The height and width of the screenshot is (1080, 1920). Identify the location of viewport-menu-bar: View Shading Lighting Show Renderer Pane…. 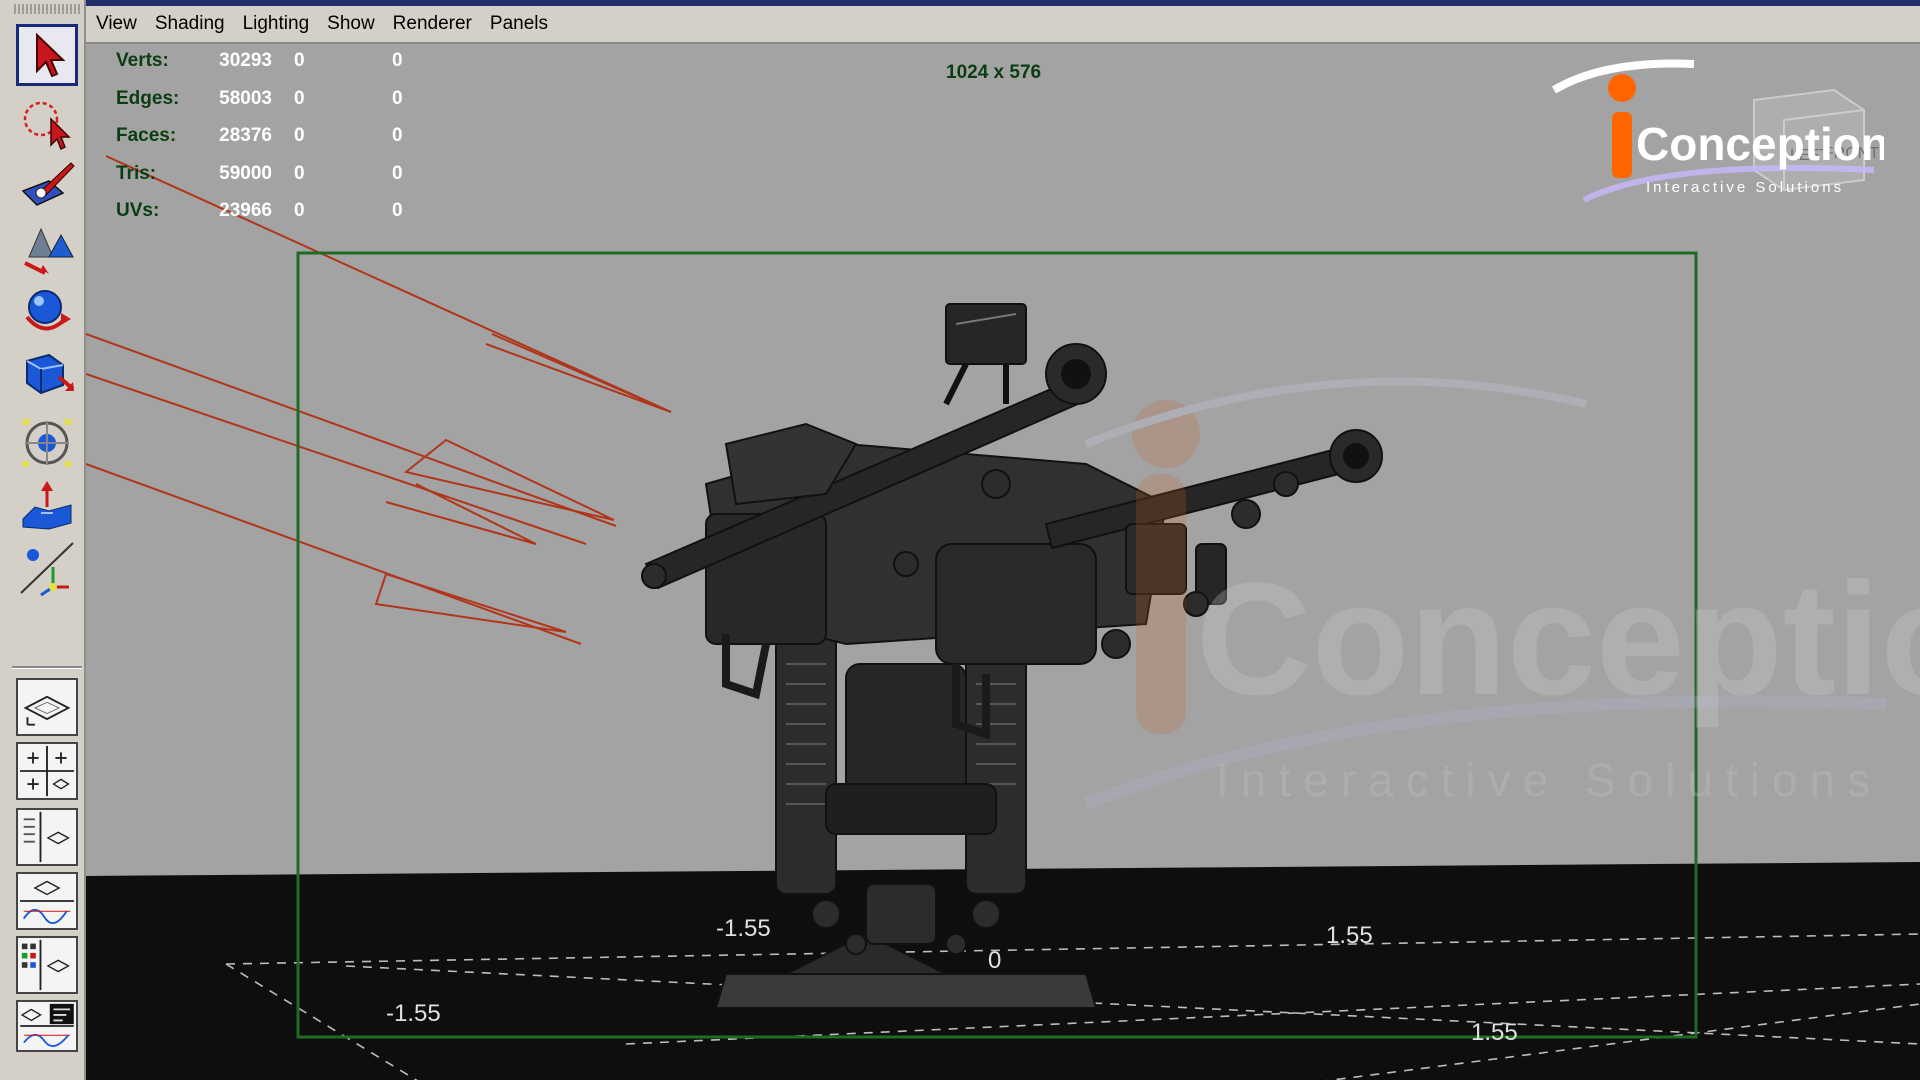
(1003, 25).